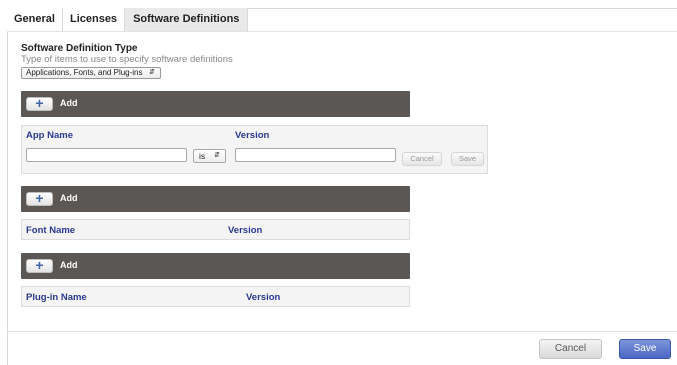 This screenshot has width=677, height=365. I want to click on app-row-save-button: Save, so click(467, 159).